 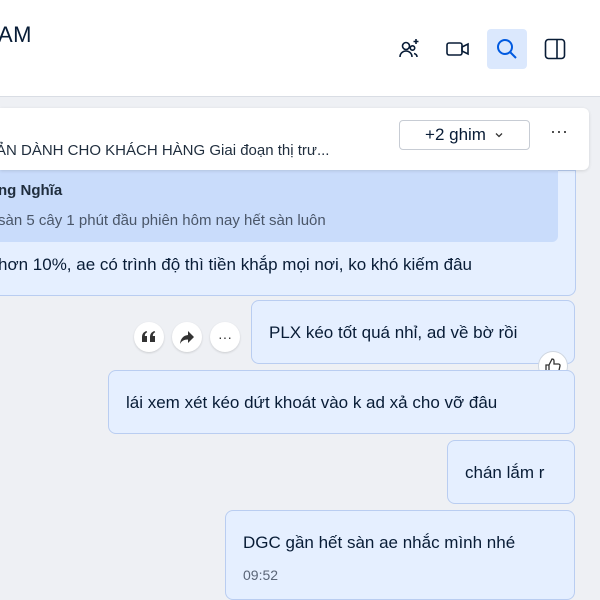 I want to click on message-action-bar: ···, so click(x=187, y=337).